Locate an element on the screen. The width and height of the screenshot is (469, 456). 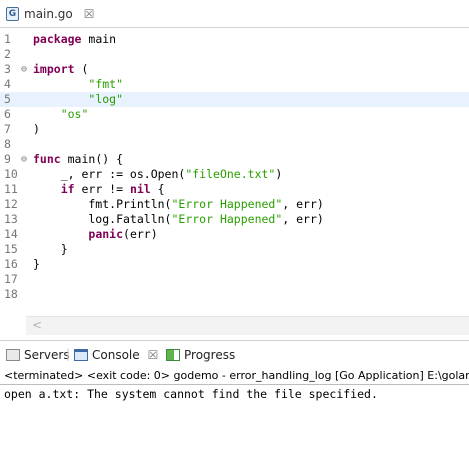
line-number: 15 is located at coordinates (11, 249).